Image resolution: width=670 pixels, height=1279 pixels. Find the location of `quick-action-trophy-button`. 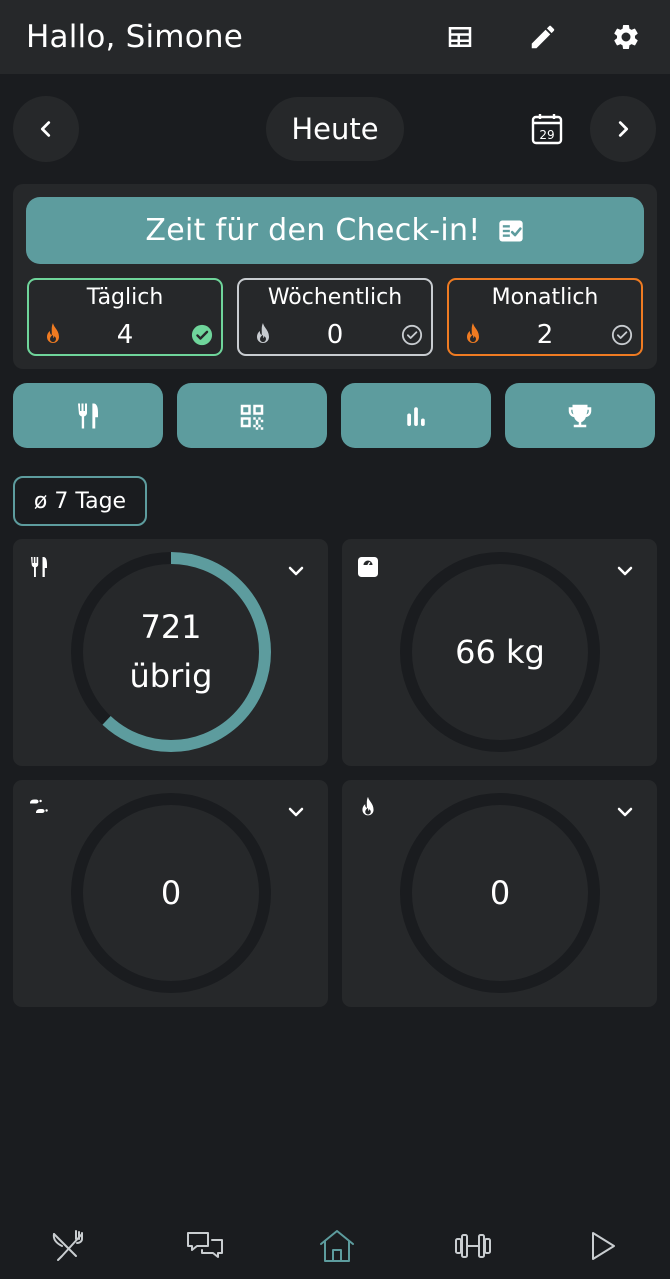

quick-action-trophy-button is located at coordinates (580, 415).